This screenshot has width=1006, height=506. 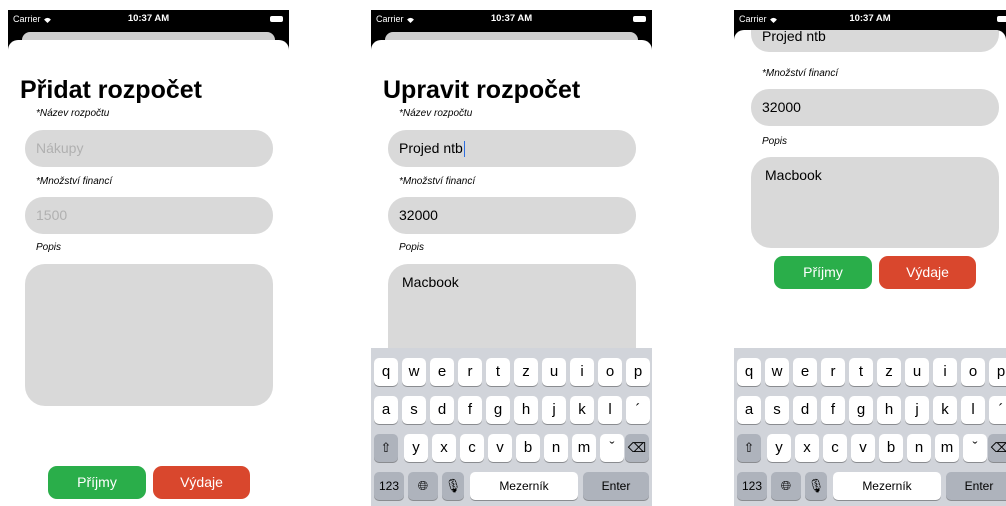 I want to click on description-textarea: Macbook, so click(x=875, y=202).